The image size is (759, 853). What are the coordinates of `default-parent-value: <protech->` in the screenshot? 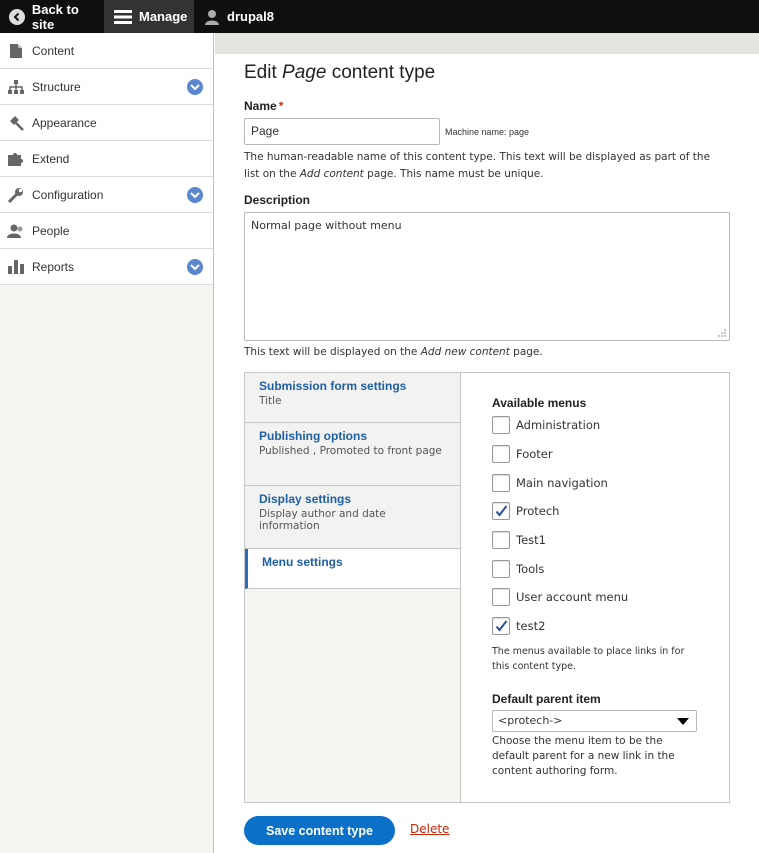 It's located at (530, 720).